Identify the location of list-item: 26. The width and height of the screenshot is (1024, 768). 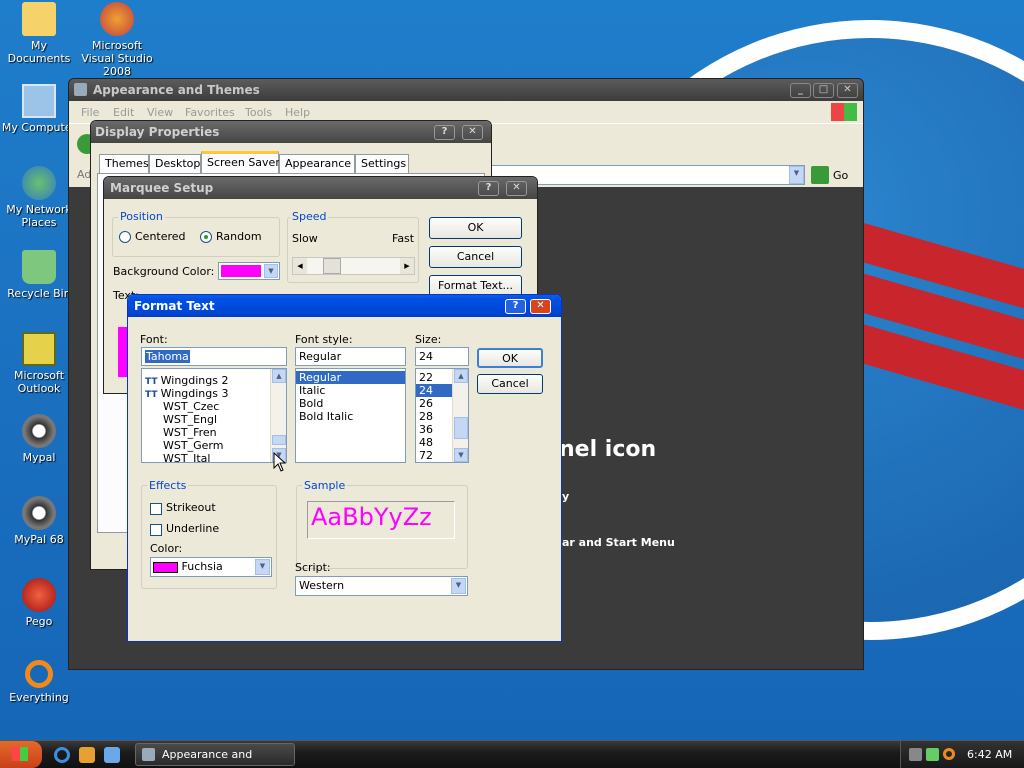
(434, 403).